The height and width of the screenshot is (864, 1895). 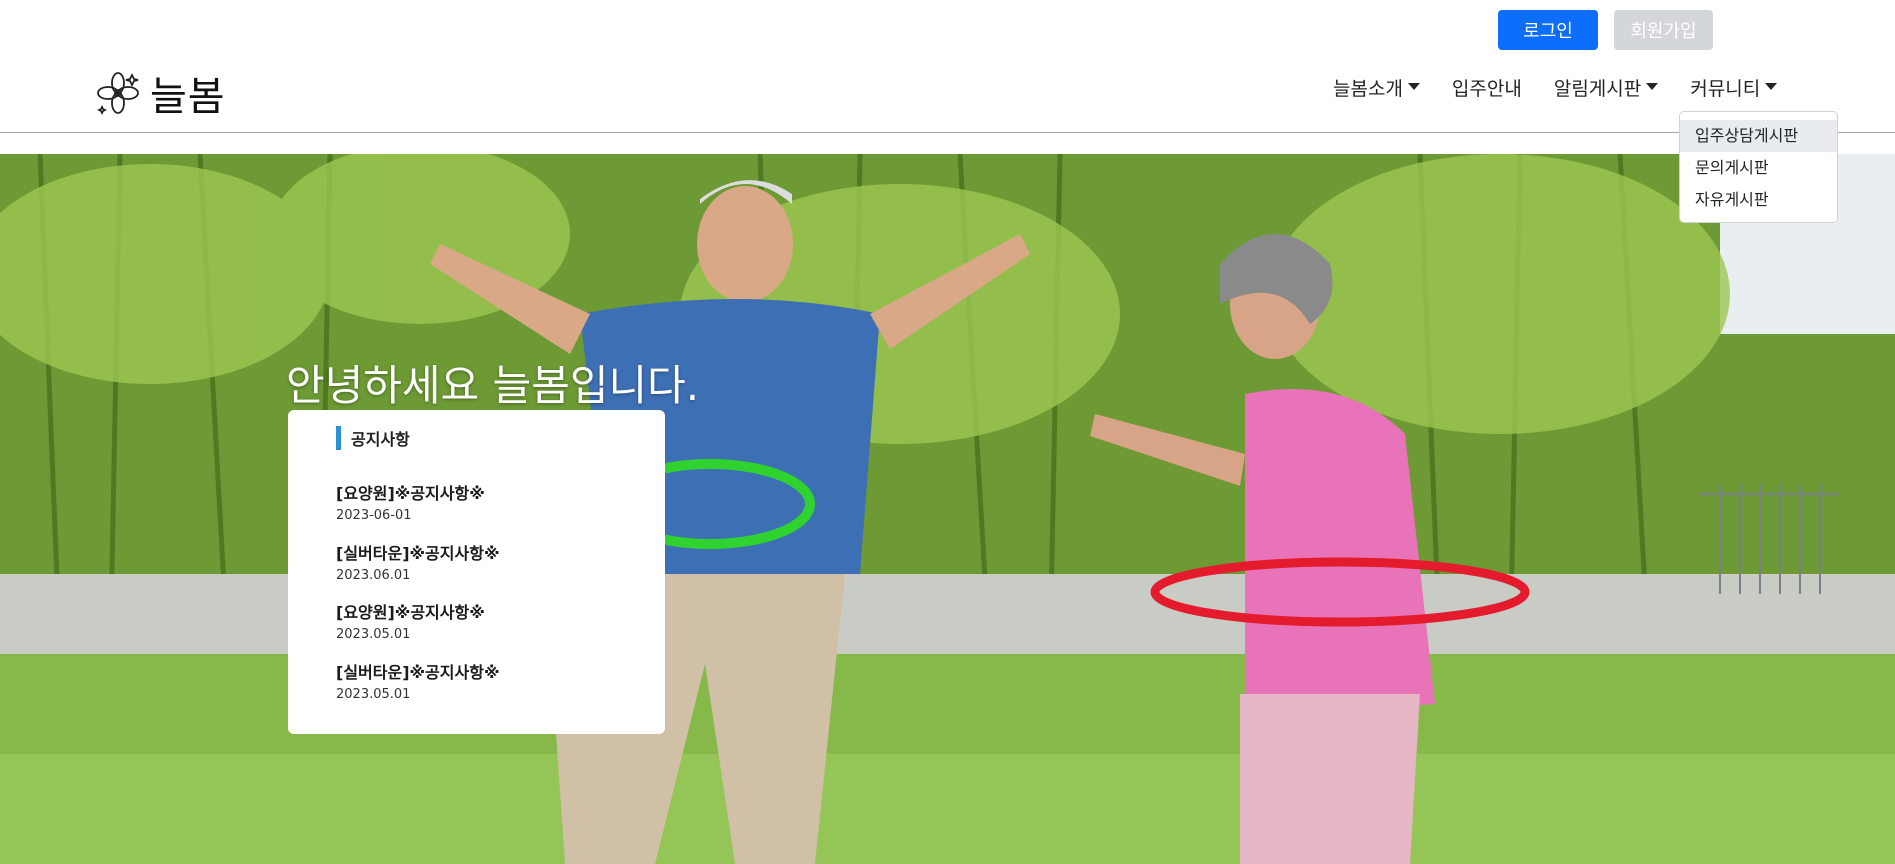 I want to click on login-button: 로그인, so click(x=1548, y=30).